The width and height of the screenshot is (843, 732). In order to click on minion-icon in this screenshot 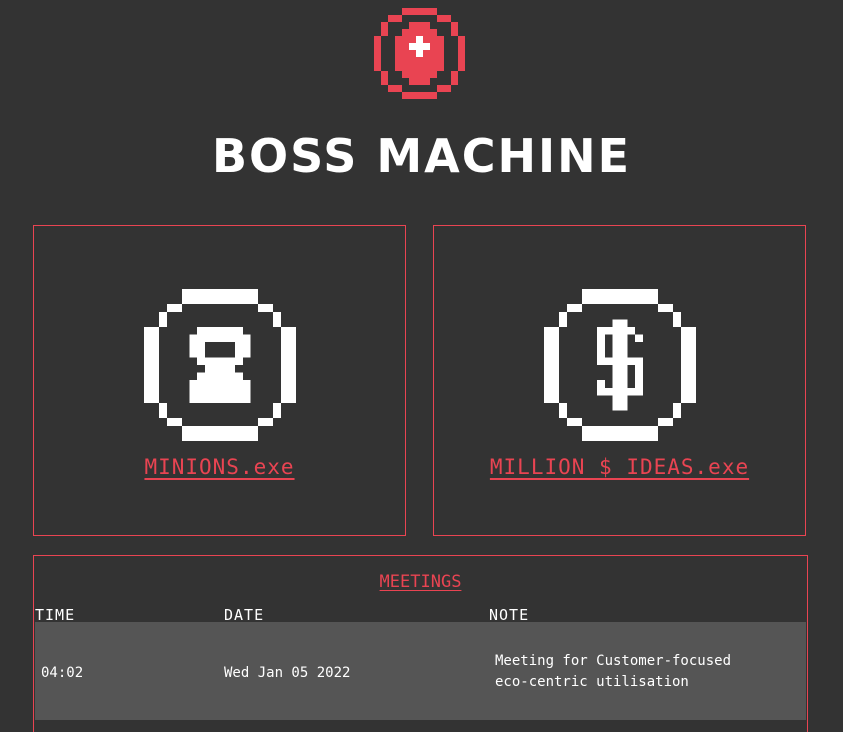, I will do `click(220, 365)`.